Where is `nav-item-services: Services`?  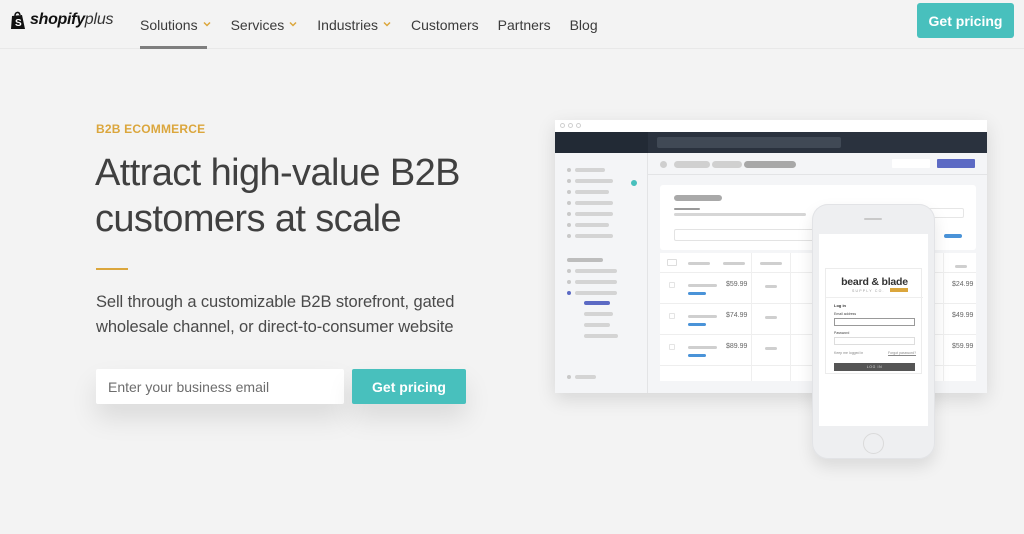 nav-item-services: Services is located at coordinates (265, 24).